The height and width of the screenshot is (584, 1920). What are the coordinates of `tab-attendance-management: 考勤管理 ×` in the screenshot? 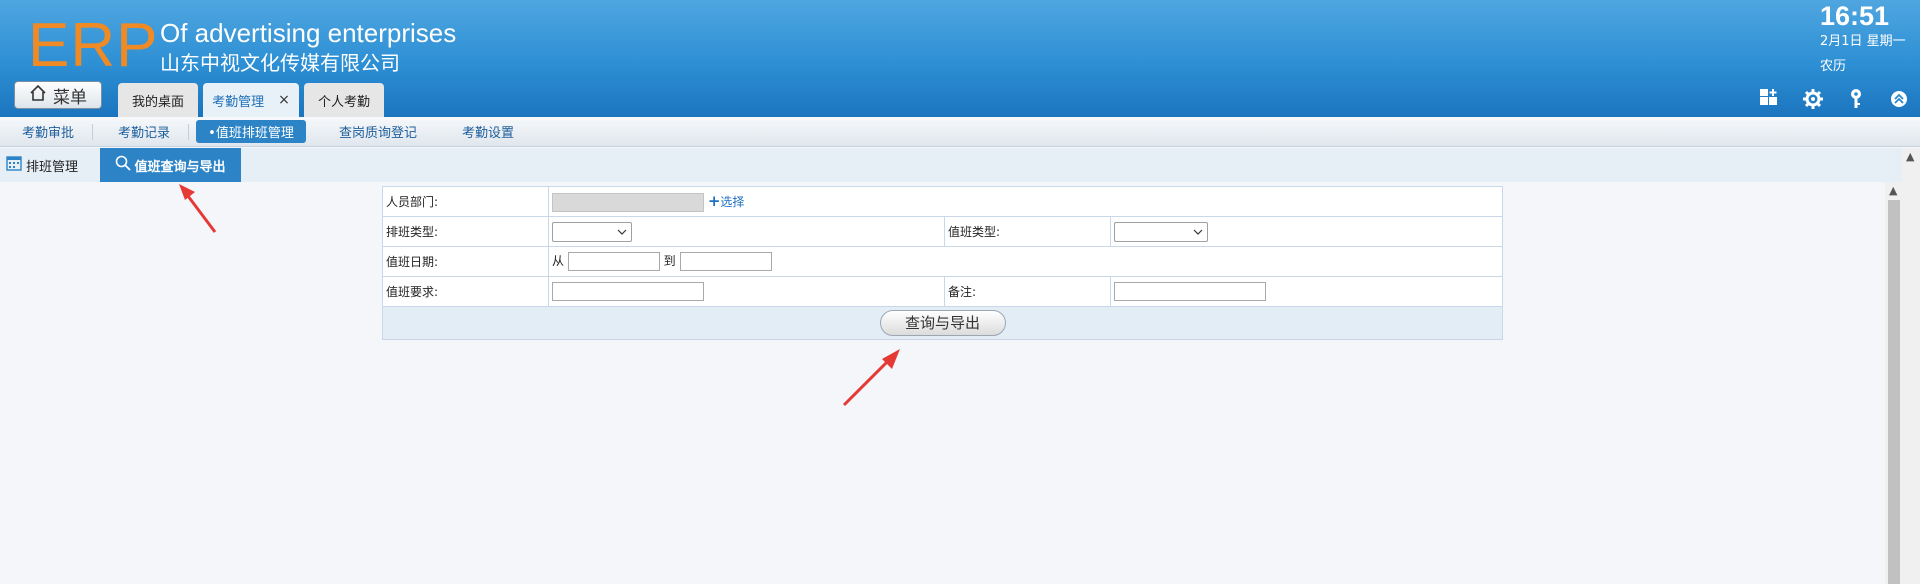 It's located at (251, 100).